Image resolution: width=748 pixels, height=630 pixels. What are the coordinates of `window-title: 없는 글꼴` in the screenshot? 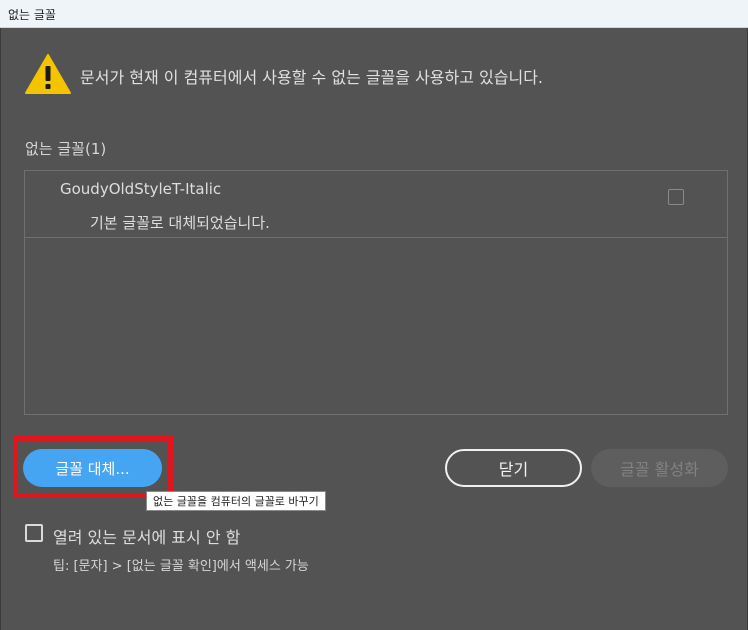 It's located at (32, 15).